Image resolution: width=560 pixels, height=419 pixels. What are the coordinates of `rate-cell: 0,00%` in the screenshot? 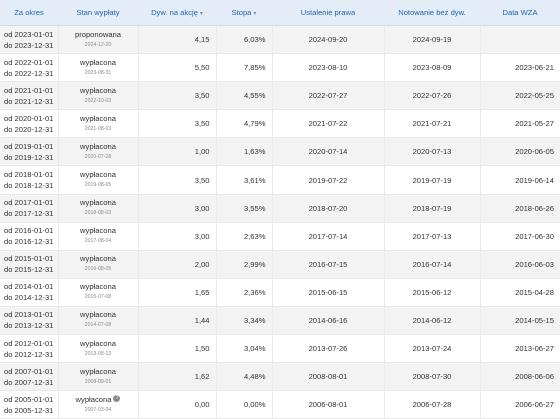 It's located at (244, 404).